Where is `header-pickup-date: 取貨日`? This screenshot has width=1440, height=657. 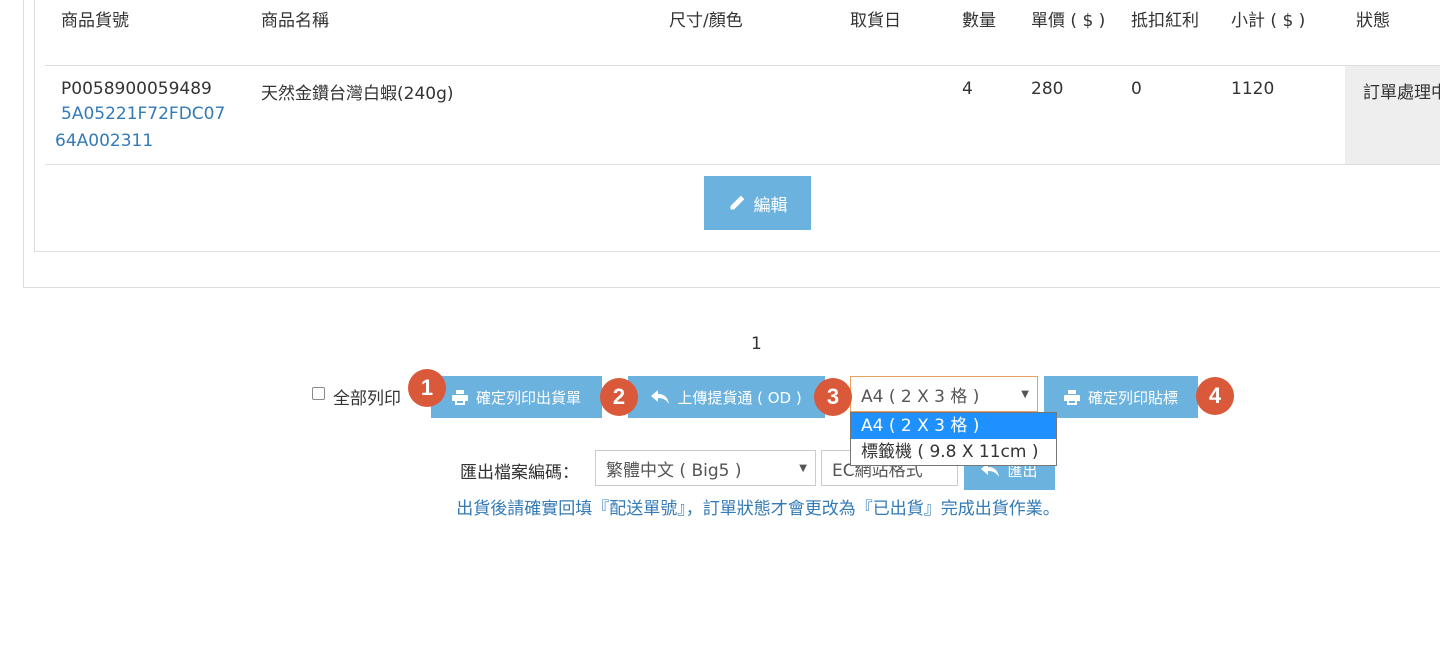 header-pickup-date: 取貨日 is located at coordinates (875, 21).